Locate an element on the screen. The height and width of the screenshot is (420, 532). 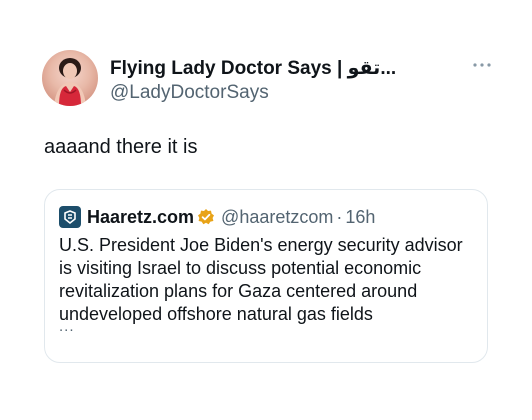
haaretz-logo-icon is located at coordinates (70, 217).